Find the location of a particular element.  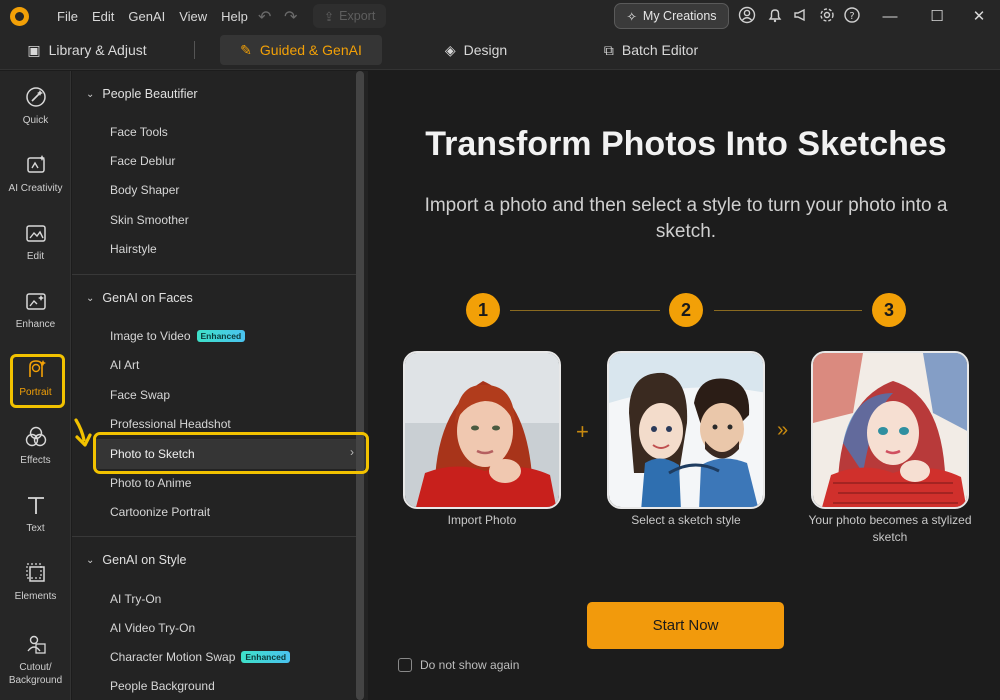

menu-edit: Edit is located at coordinates (103, 16).